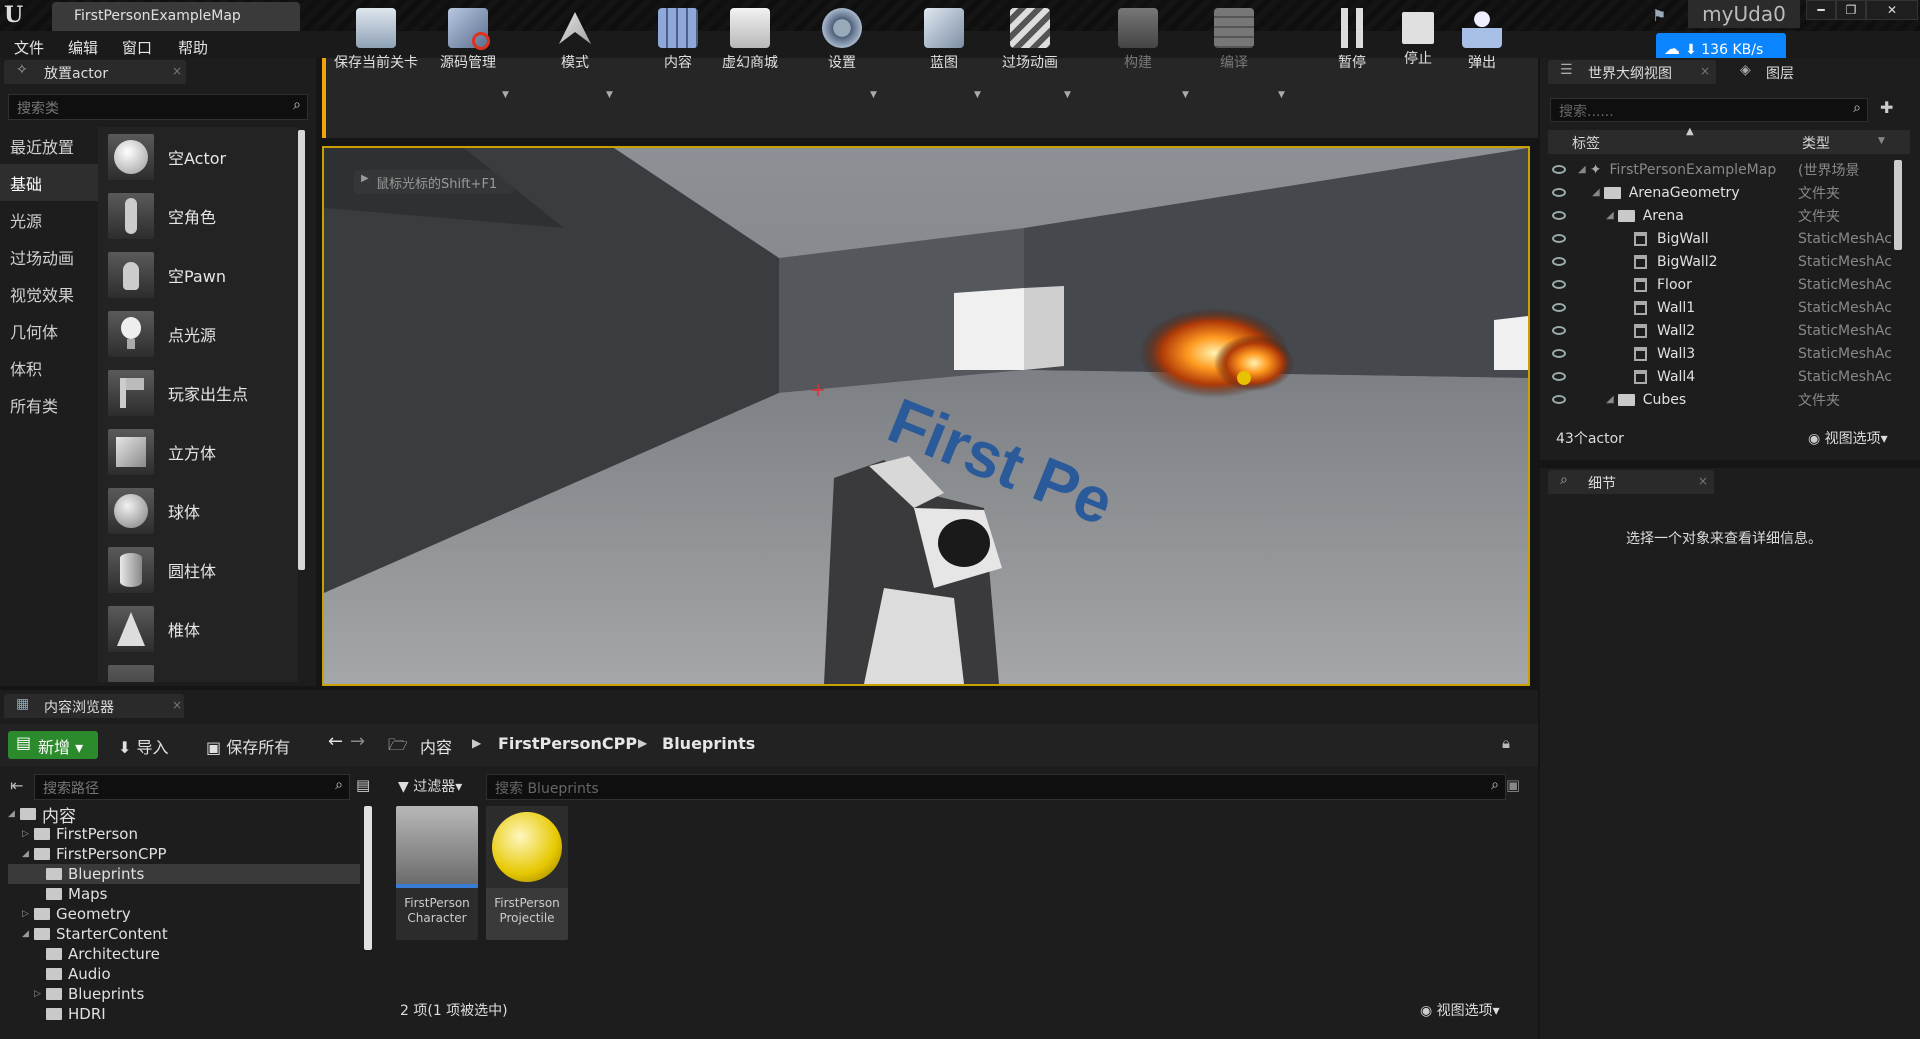  What do you see at coordinates (1724, 399) in the screenshot?
I see `outliner-row-cubes: ◢ Cubes 文件夹` at bounding box center [1724, 399].